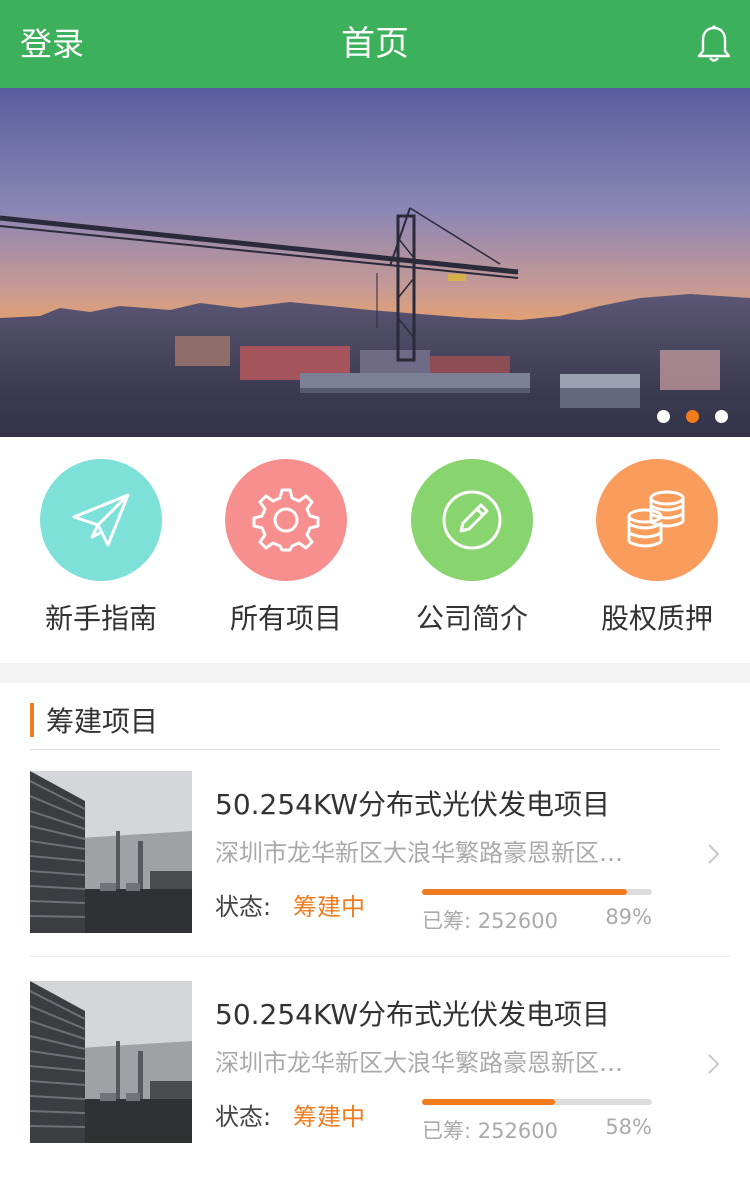  Describe the element at coordinates (628, 1127) in the screenshot. I see `progress-percent: 58%` at that location.